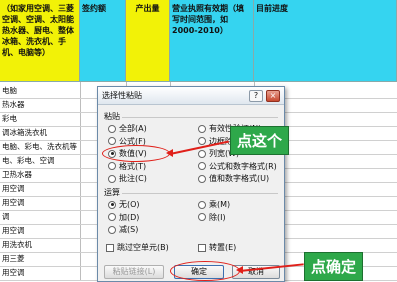 The height and width of the screenshot is (282, 397). What do you see at coordinates (129, 217) in the screenshot?
I see `radio-label: 加(D)` at bounding box center [129, 217].